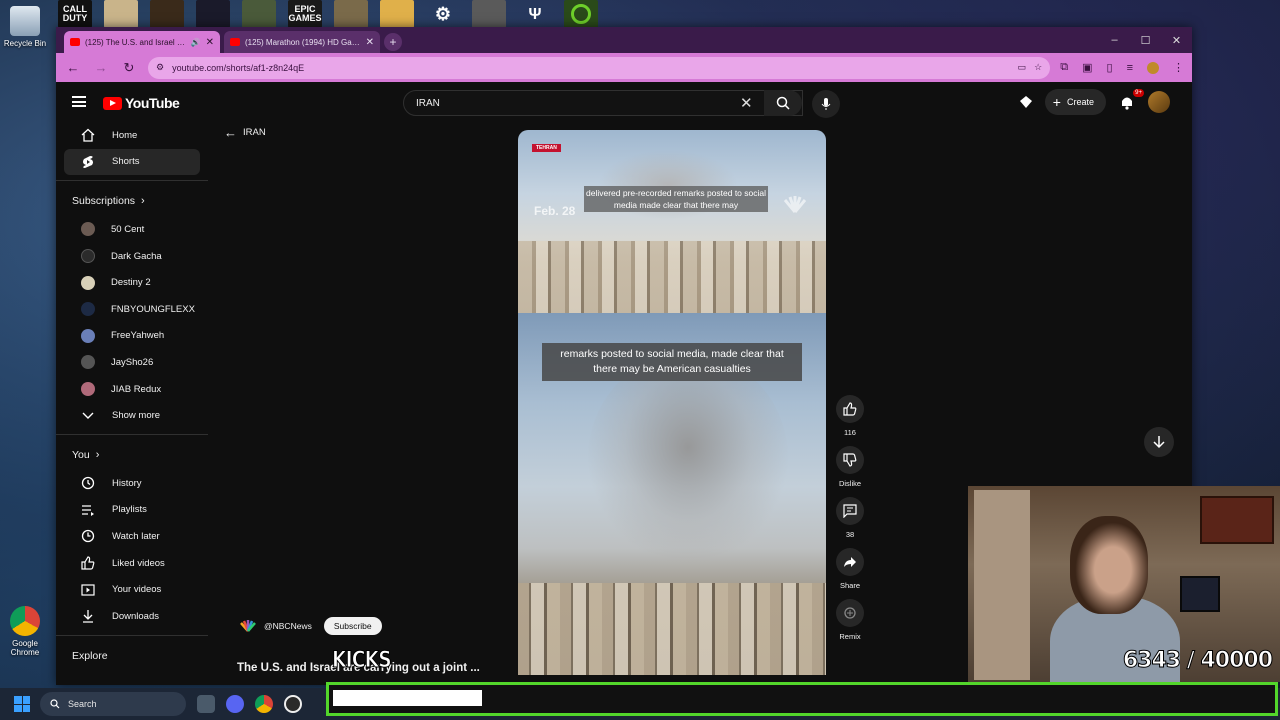 This screenshot has width=1280, height=720. I want to click on steam-icon: ⚙, so click(443, 14).